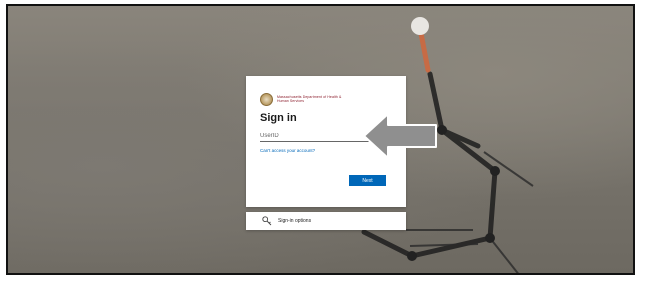 The width and height of the screenshot is (645, 281). Describe the element at coordinates (266, 99) in the screenshot. I see `state-seal-icon` at that location.